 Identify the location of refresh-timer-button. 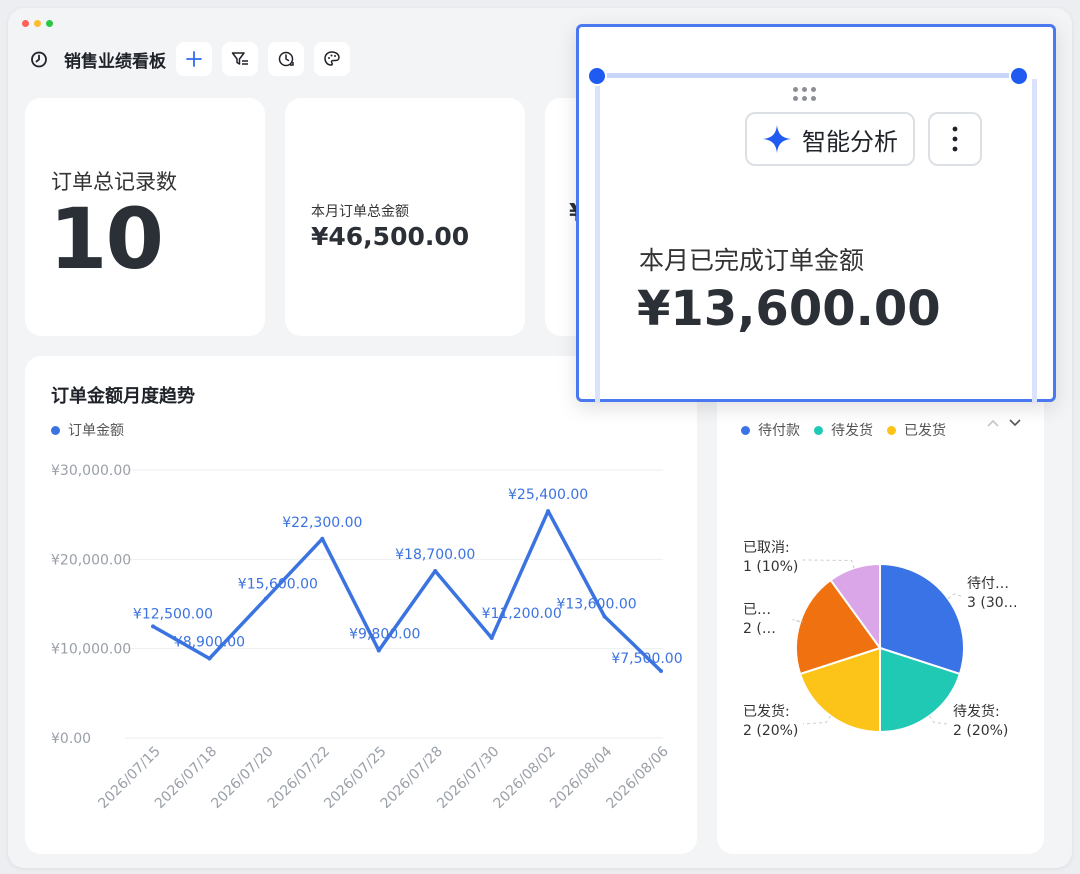
(286, 59).